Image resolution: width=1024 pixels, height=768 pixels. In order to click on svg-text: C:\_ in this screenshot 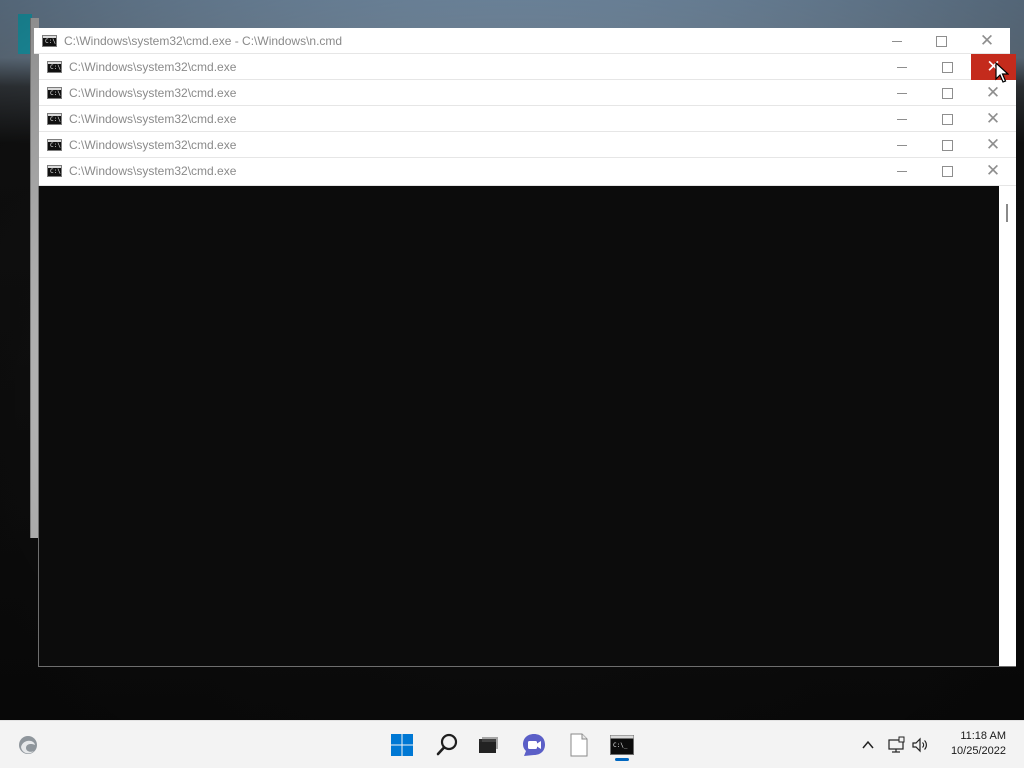, I will do `click(620, 745)`.